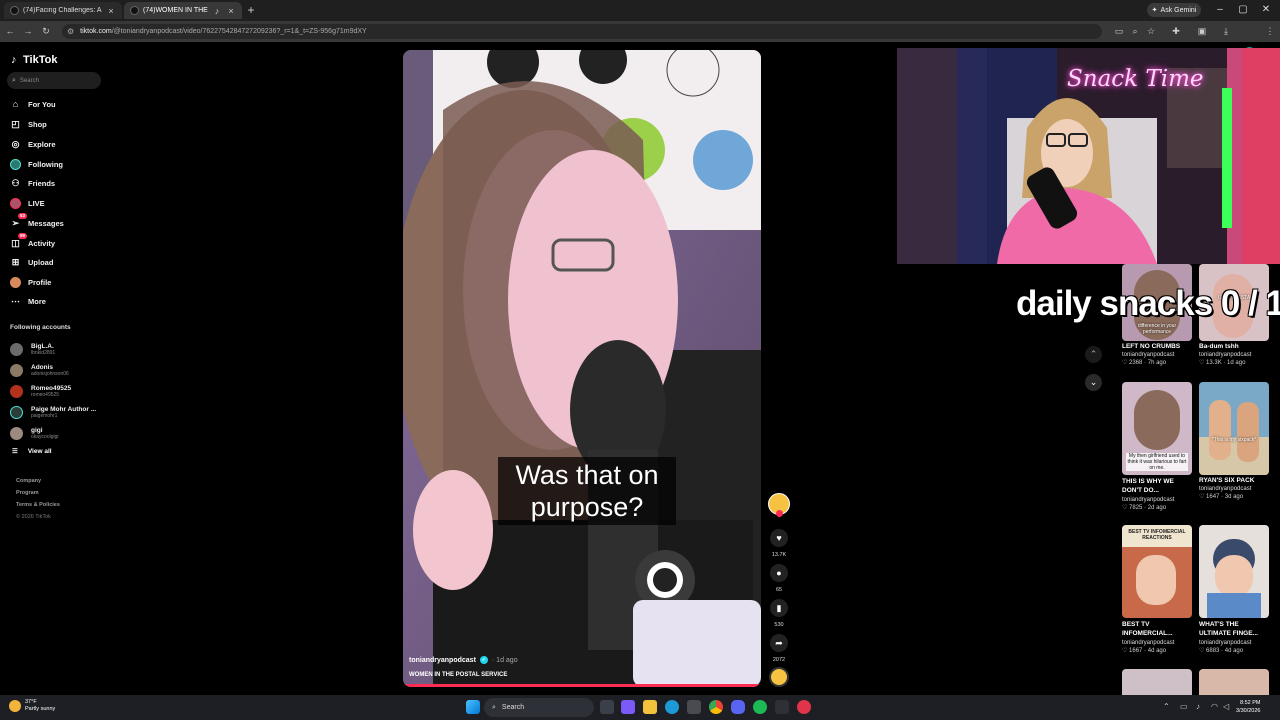 The width and height of the screenshot is (1280, 720). I want to click on scroll-up-button: ⌃, so click(1093, 354).